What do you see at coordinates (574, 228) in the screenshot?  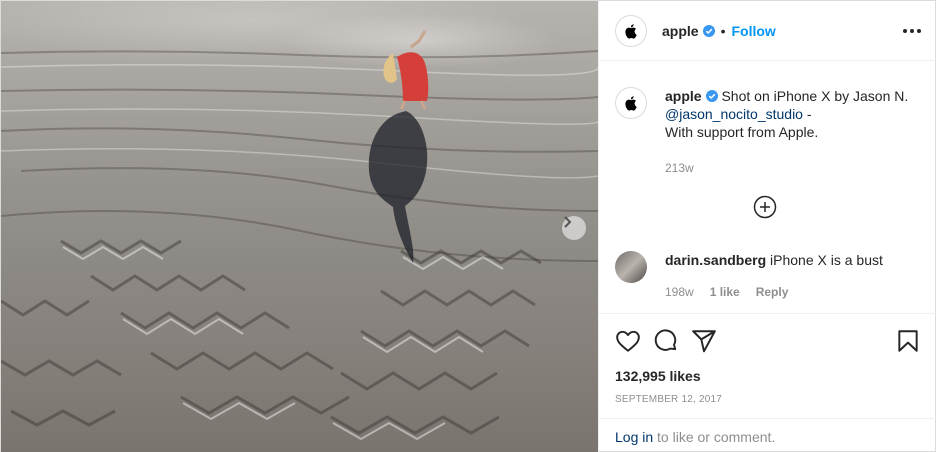 I see `next-photo-button` at bounding box center [574, 228].